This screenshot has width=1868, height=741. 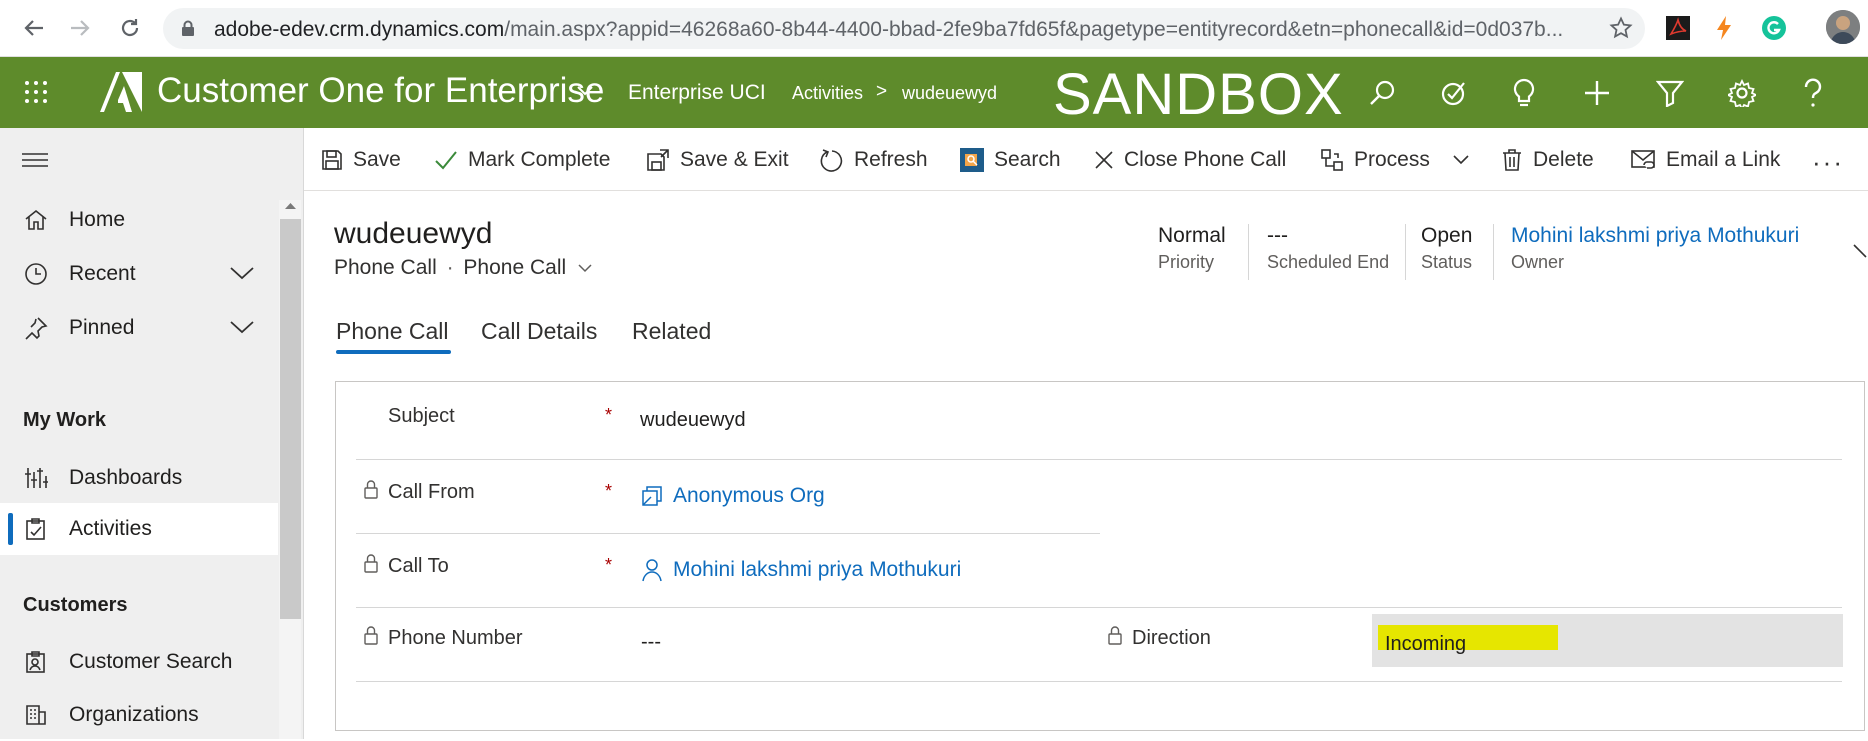 What do you see at coordinates (1828, 162) in the screenshot?
I see `more-commands-button: ···` at bounding box center [1828, 162].